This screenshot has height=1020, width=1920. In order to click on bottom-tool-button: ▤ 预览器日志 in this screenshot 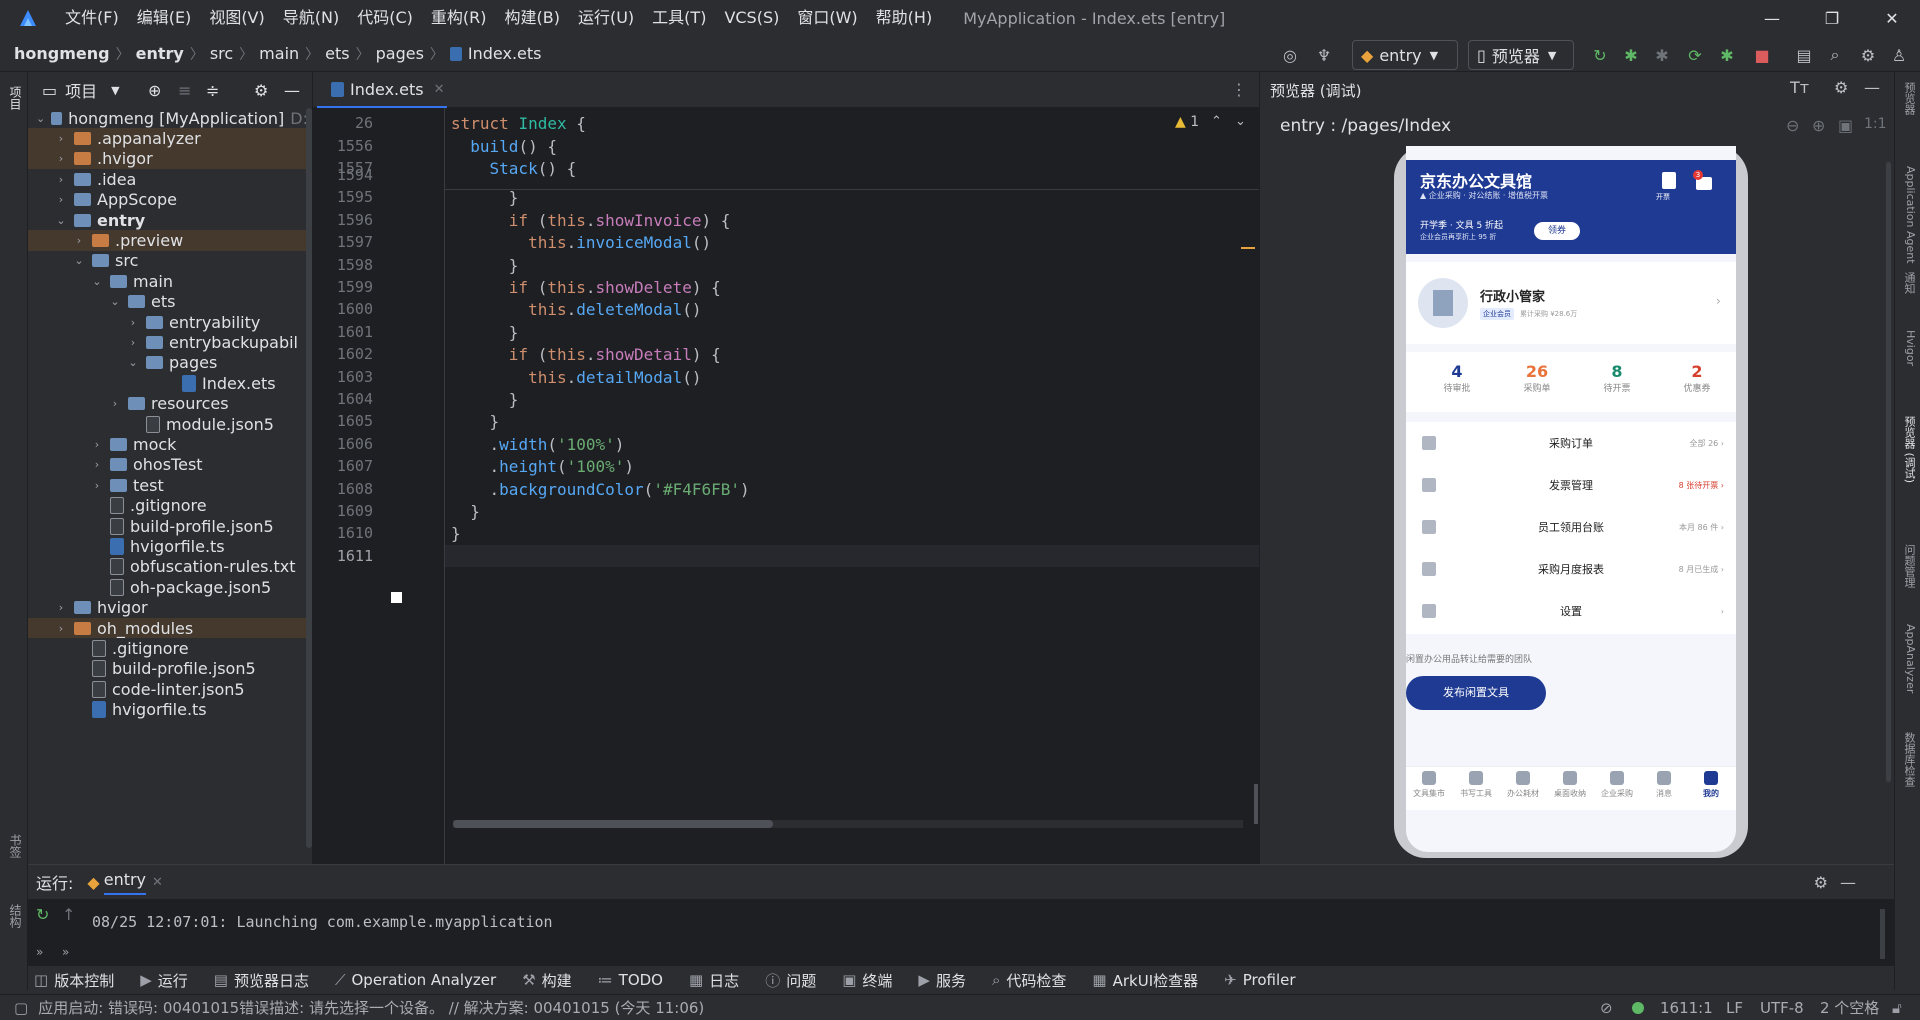, I will do `click(261, 980)`.